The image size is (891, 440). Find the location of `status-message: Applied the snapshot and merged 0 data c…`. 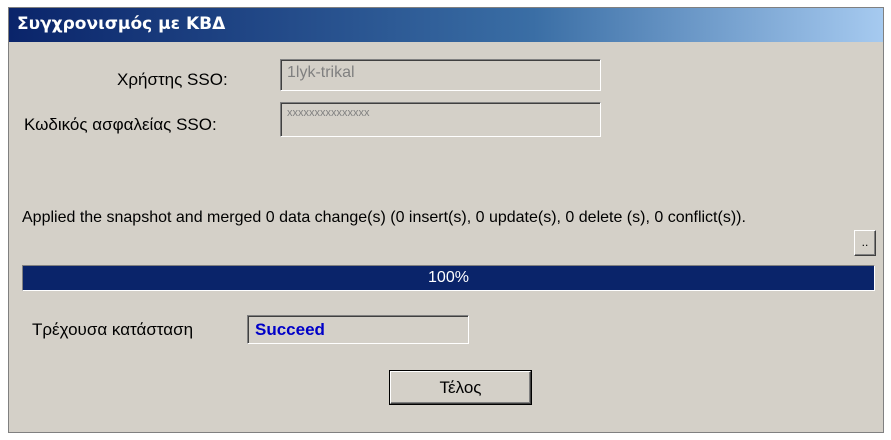

status-message: Applied the snapshot and merged 0 data c… is located at coordinates (384, 217).